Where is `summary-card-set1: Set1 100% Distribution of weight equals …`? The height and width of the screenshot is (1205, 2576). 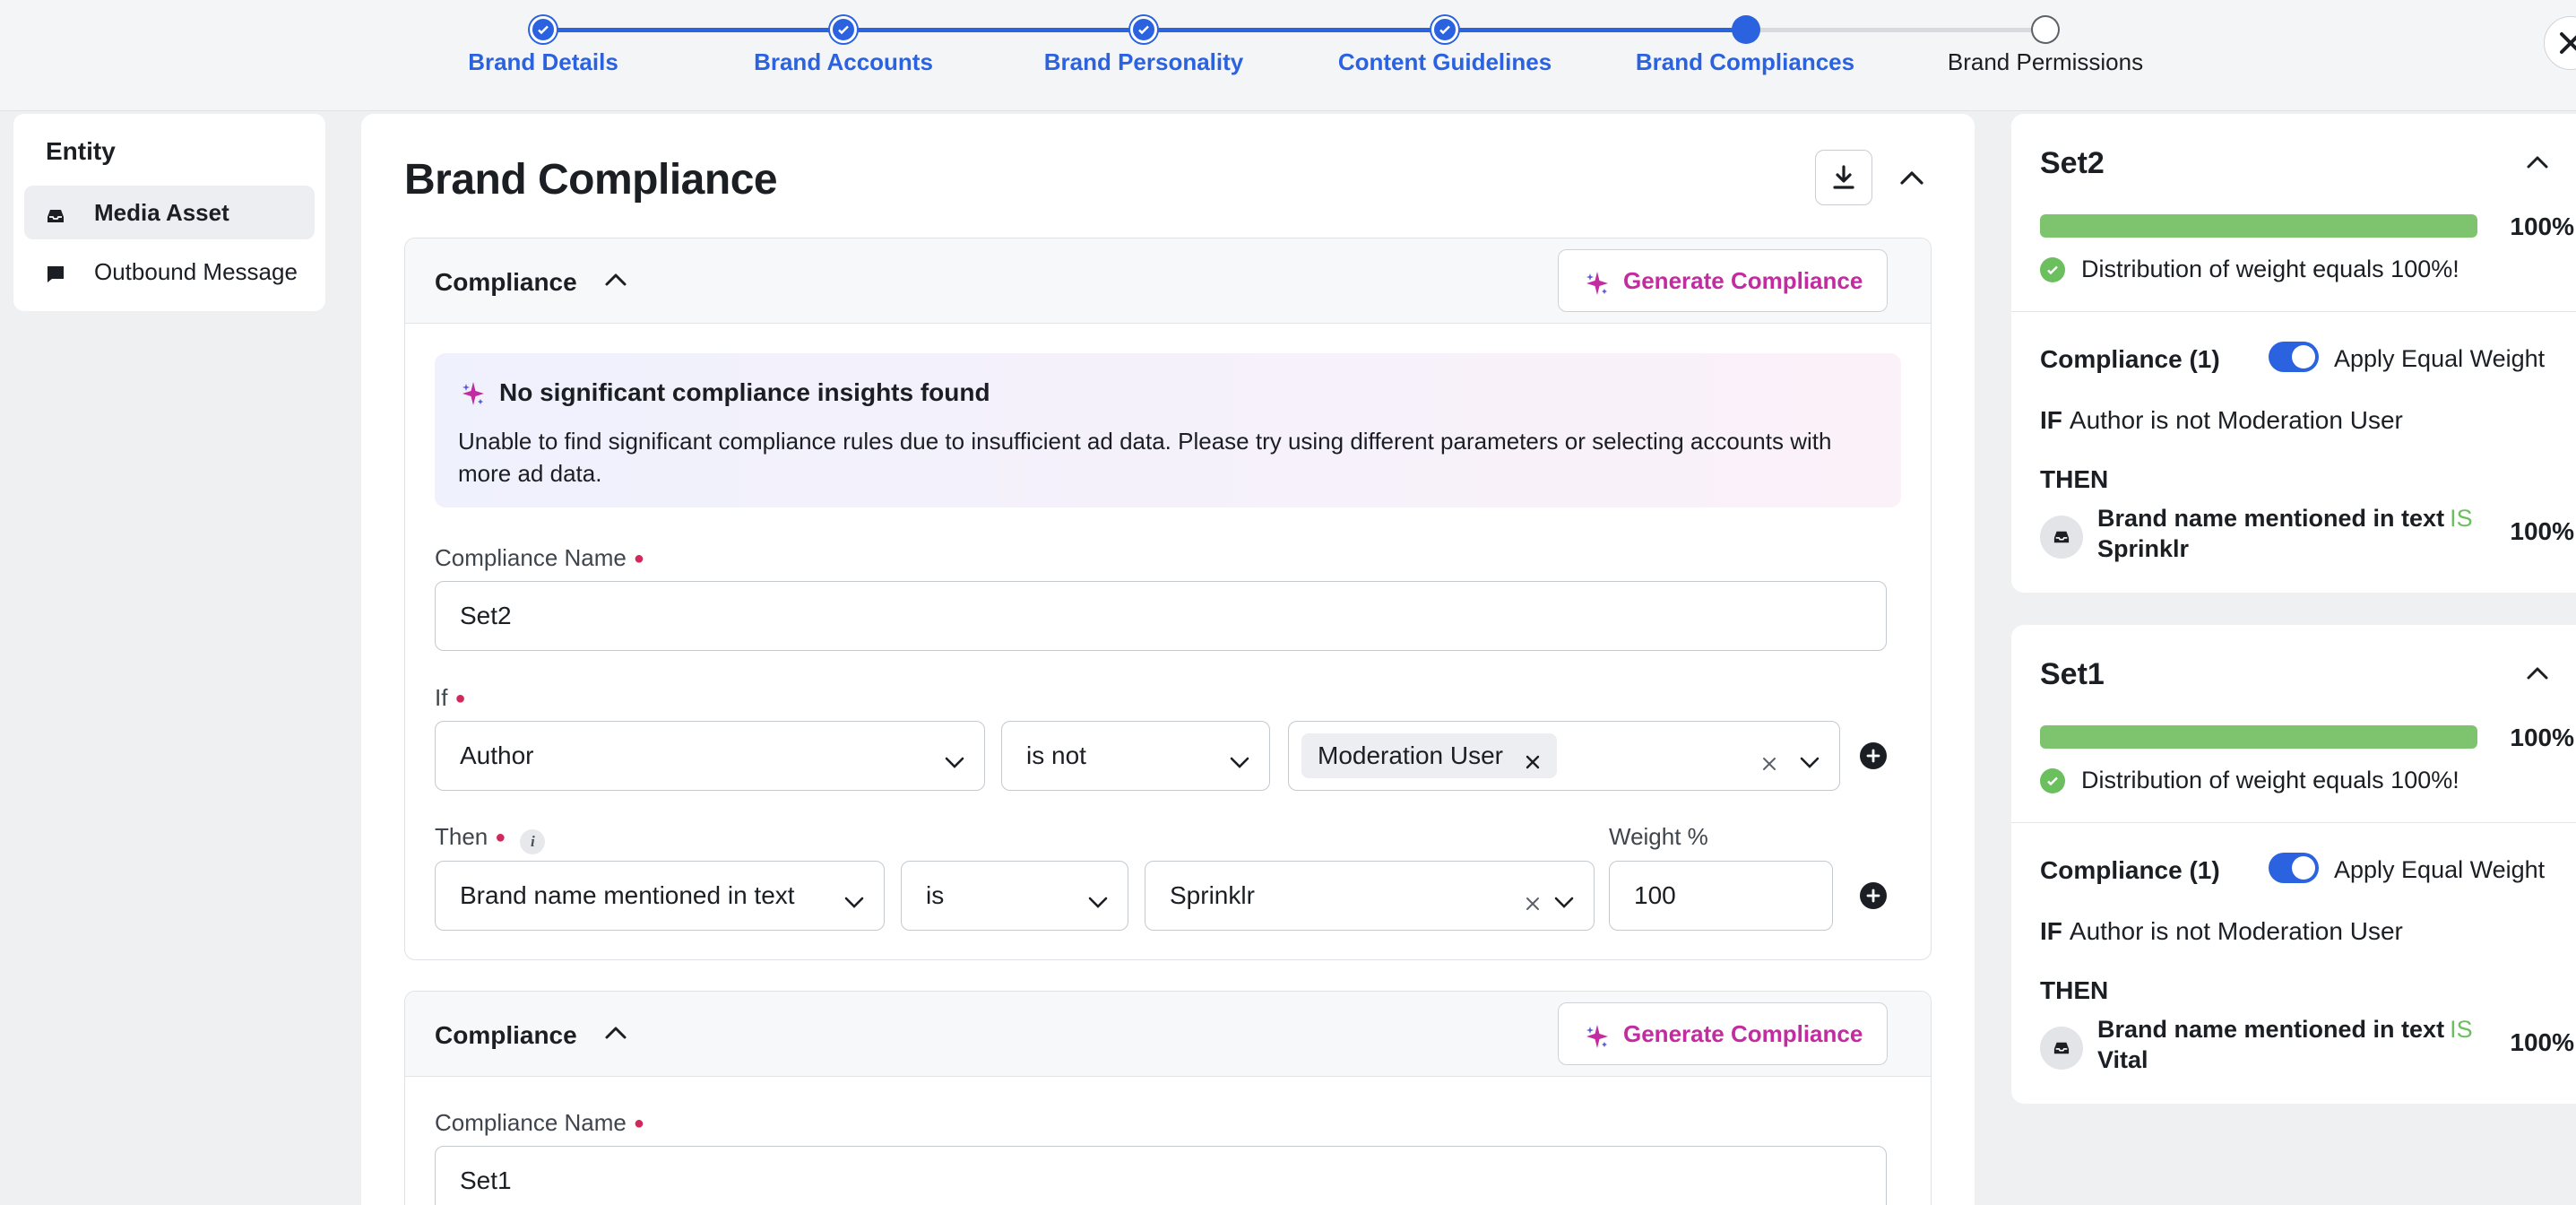 summary-card-set1: Set1 100% Distribution of weight equals … is located at coordinates (2293, 864).